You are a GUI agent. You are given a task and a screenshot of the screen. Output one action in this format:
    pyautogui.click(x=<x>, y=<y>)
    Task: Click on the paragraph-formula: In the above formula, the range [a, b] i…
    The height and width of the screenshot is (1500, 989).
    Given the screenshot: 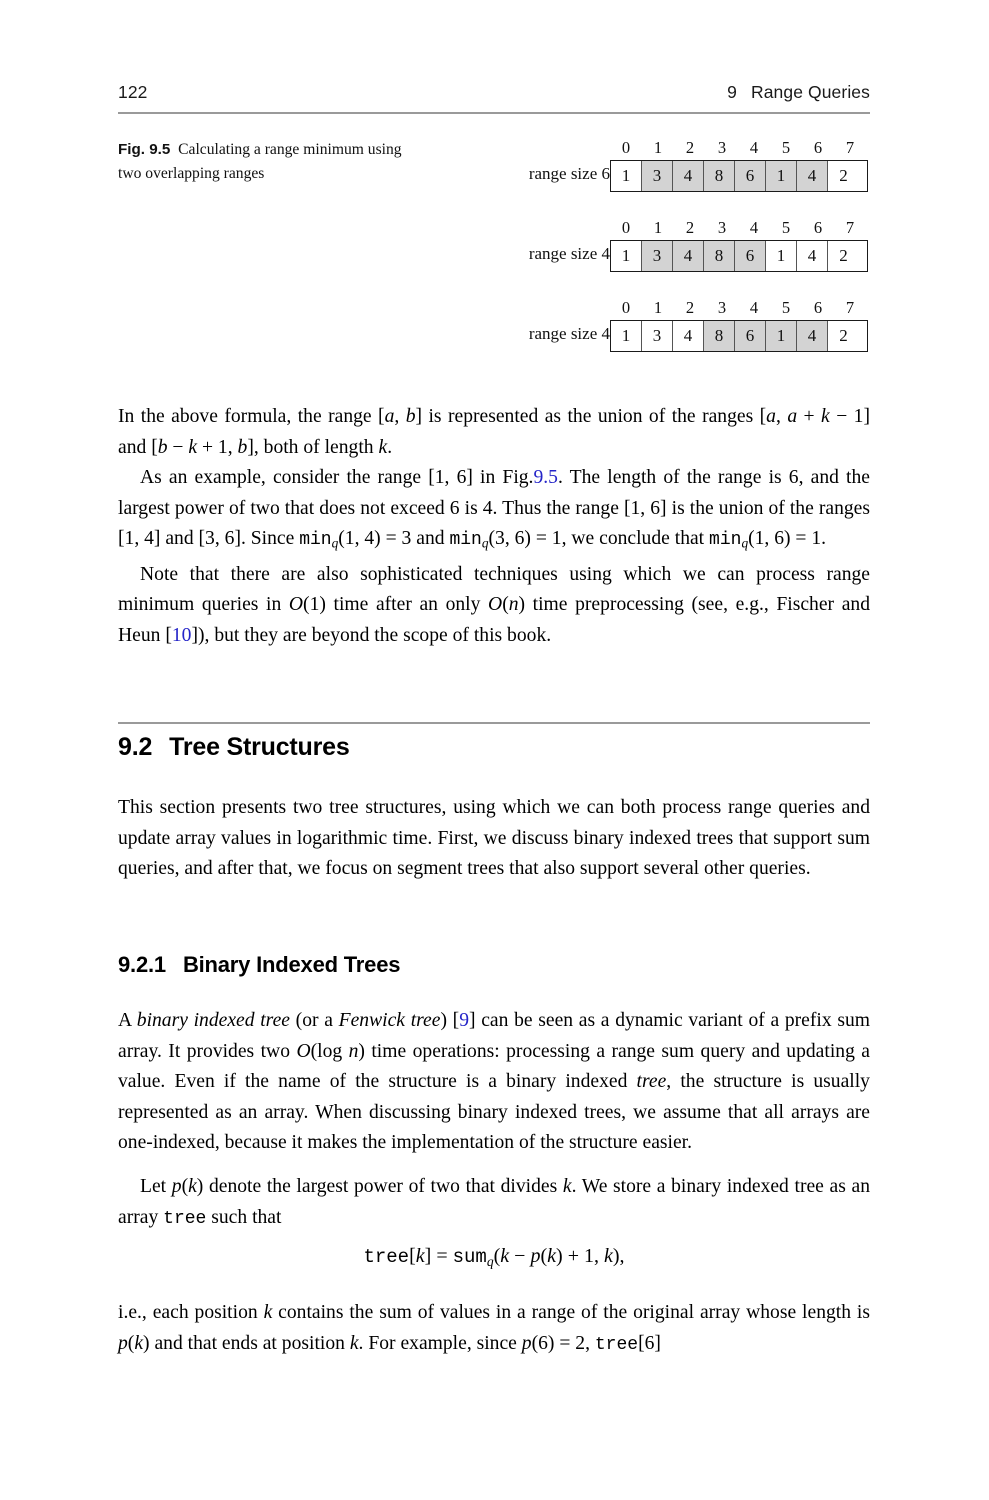 What is the action you would take?
    pyautogui.click(x=494, y=432)
    